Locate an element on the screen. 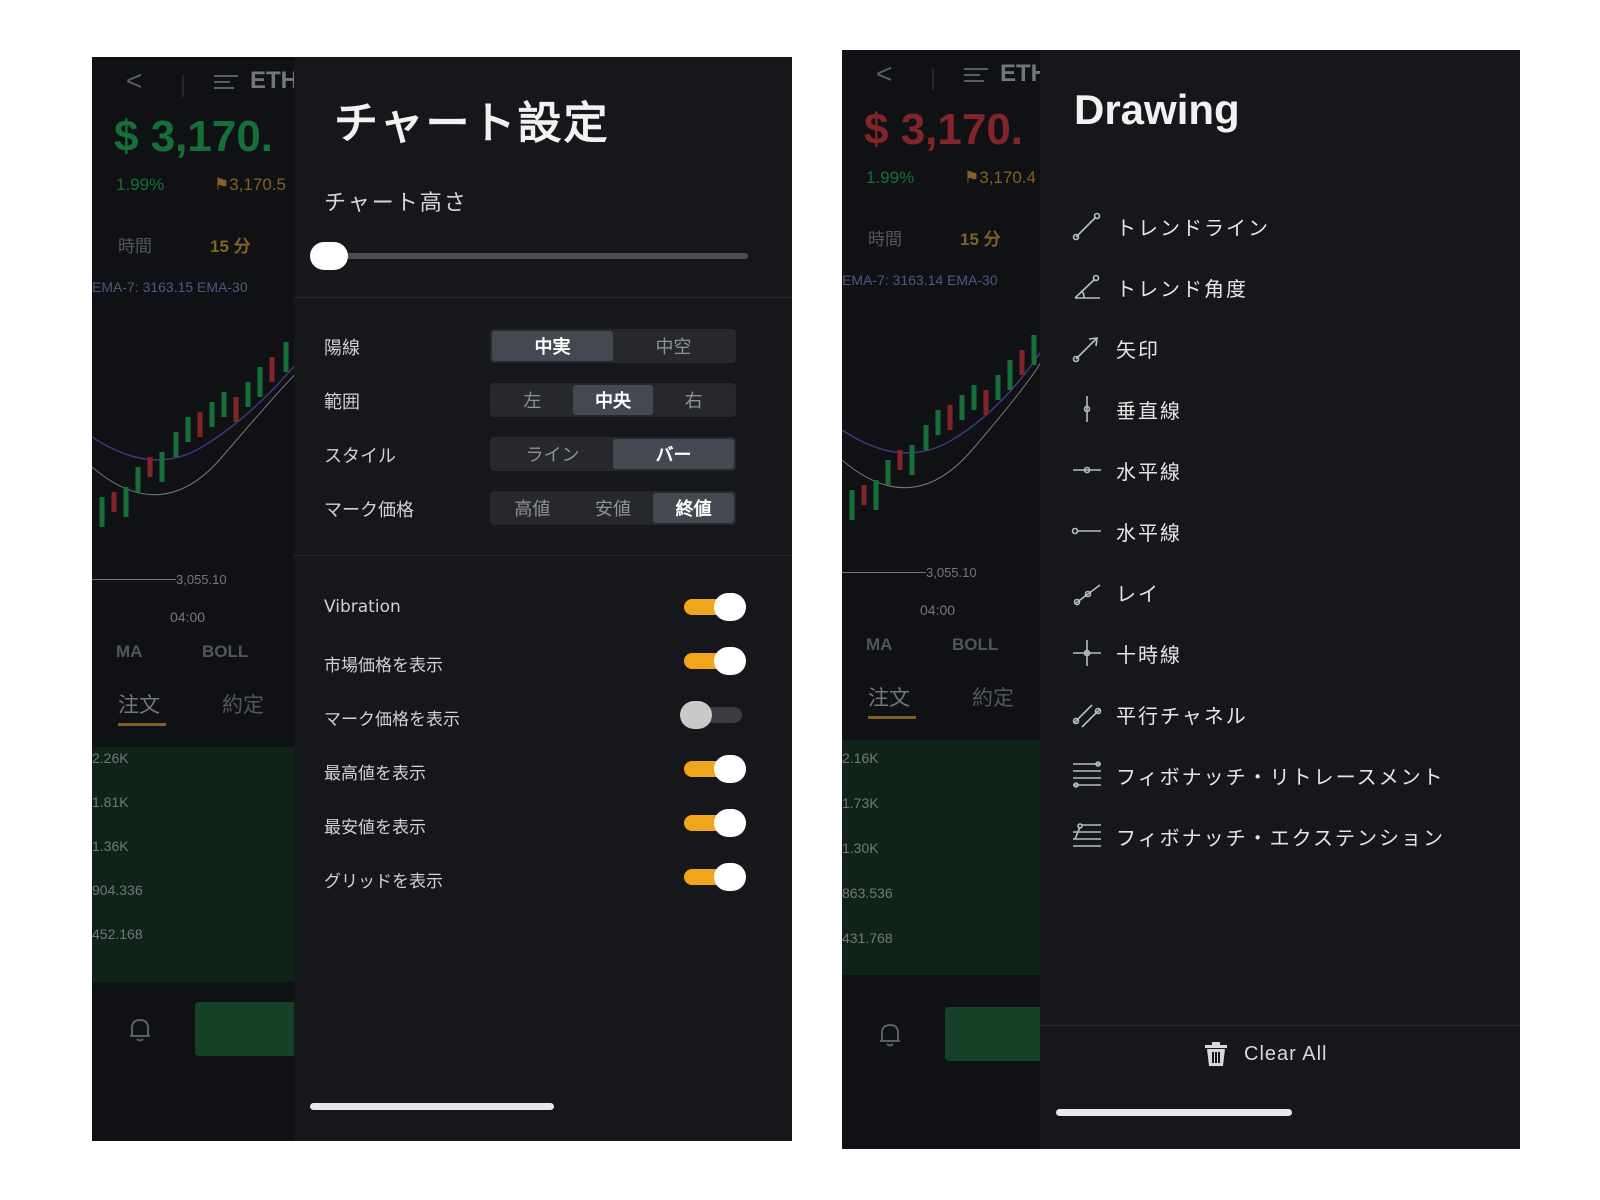 This screenshot has height=1200, width=1600. section-divider is located at coordinates (1280, 1025).